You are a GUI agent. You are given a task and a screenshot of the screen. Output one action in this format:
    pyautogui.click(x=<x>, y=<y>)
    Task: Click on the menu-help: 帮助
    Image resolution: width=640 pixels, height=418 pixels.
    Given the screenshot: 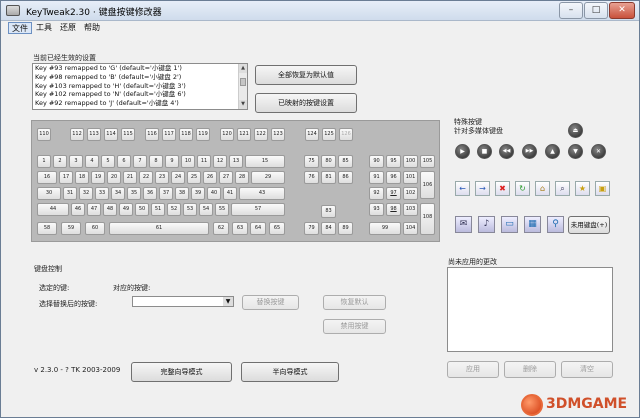 What is the action you would take?
    pyautogui.click(x=92, y=28)
    